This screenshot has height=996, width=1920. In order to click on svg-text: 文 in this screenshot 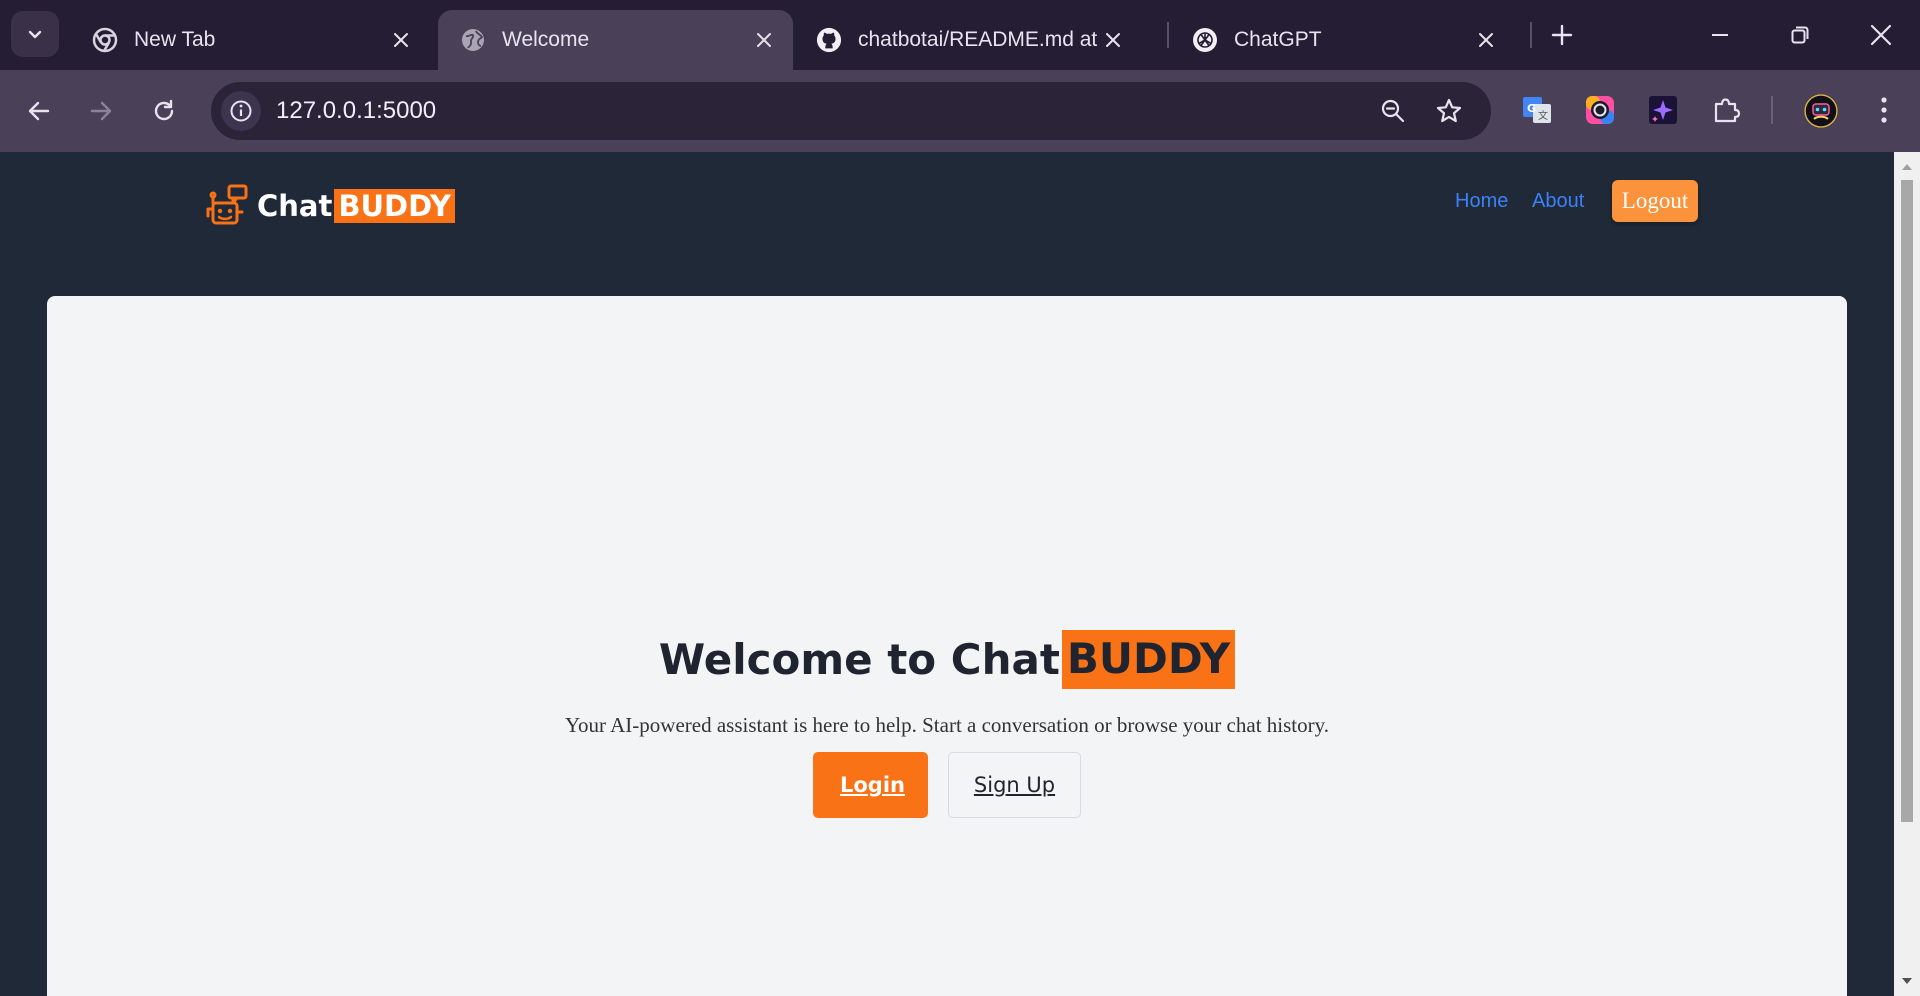, I will do `click(1543, 115)`.